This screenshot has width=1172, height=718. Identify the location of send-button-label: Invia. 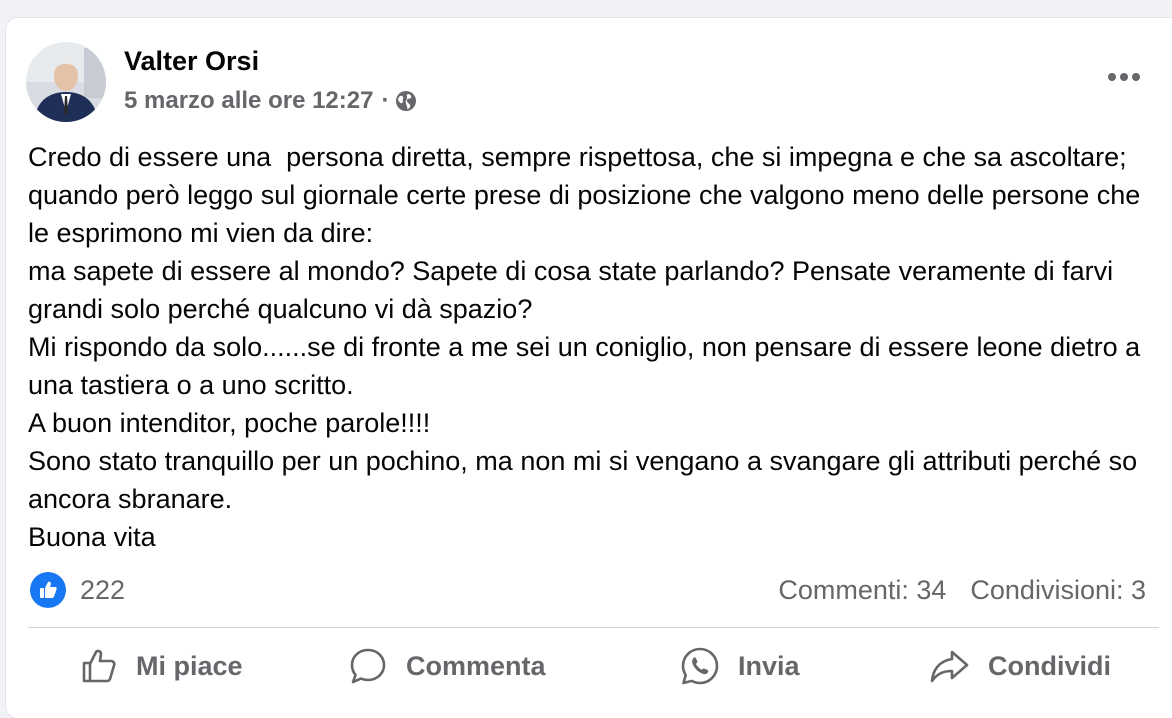
(769, 665).